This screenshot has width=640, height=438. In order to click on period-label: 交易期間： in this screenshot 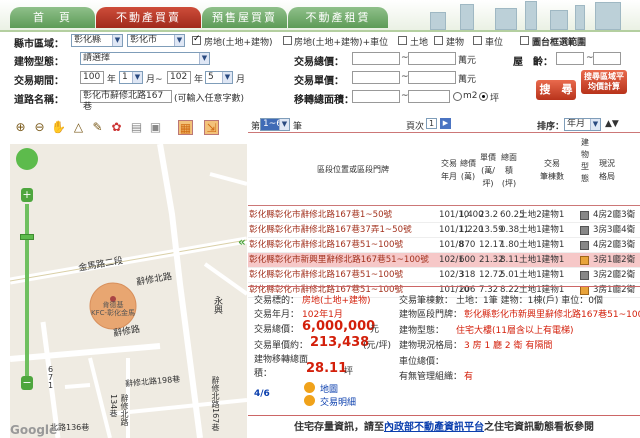, I will do `click(39, 81)`.